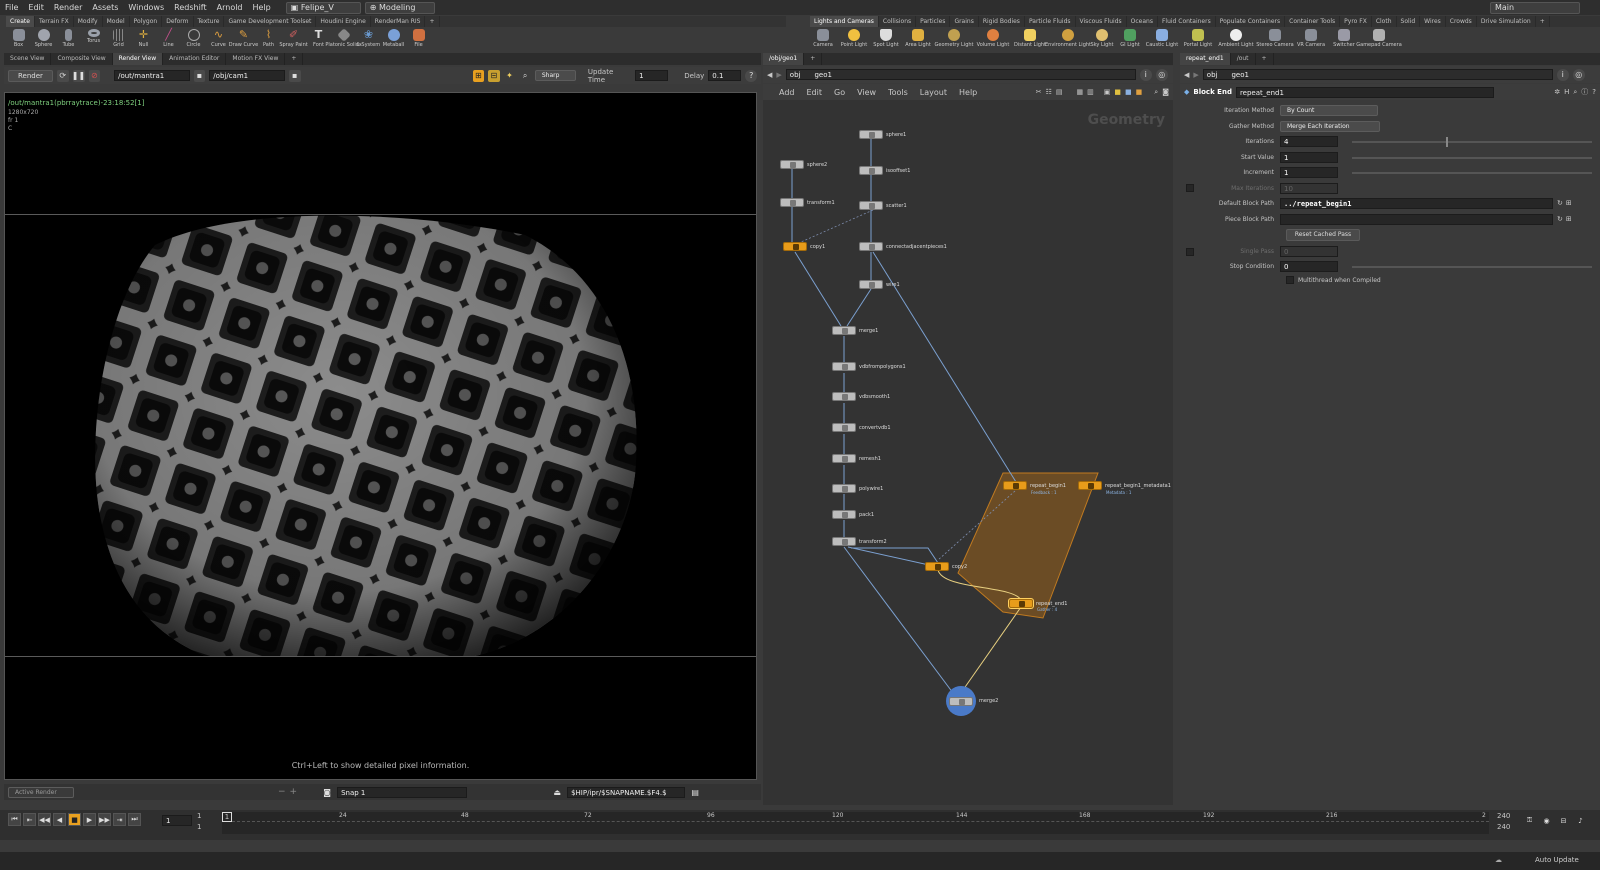  I want to click on ambient-light-tool: Ambient Light, so click(1236, 39).